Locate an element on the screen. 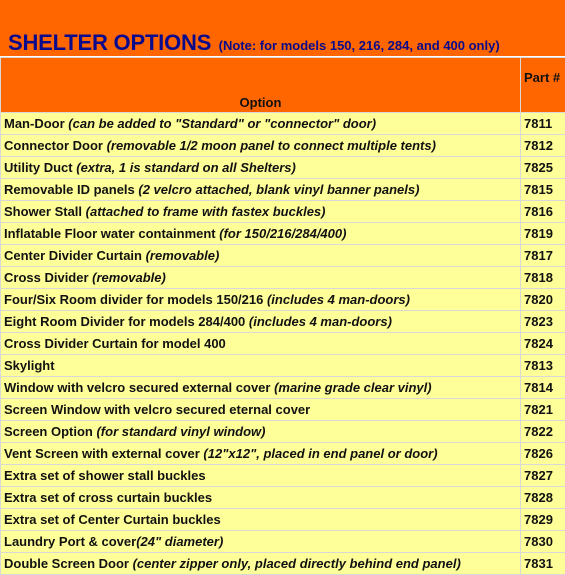 The width and height of the screenshot is (565, 575). option-cell: Extra set of cross curtain buckles is located at coordinates (261, 498).